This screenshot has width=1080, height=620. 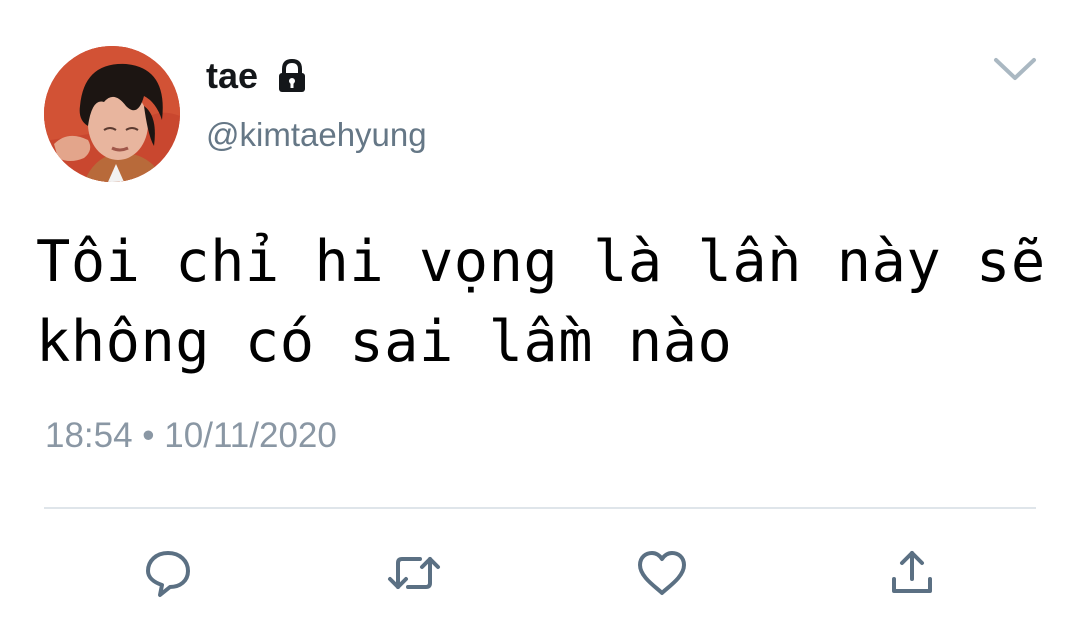 I want to click on heart-icon, so click(x=662, y=573).